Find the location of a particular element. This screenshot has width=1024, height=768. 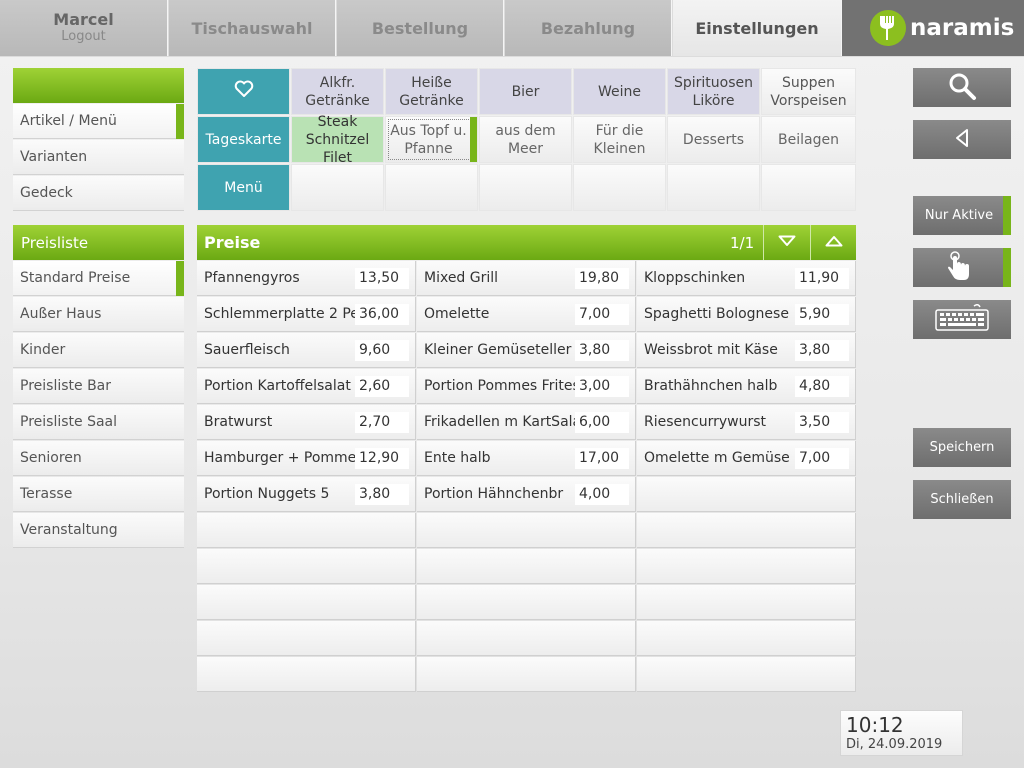

sidebar-item-artikel-menu: Artikel / Menü is located at coordinates (98, 121).